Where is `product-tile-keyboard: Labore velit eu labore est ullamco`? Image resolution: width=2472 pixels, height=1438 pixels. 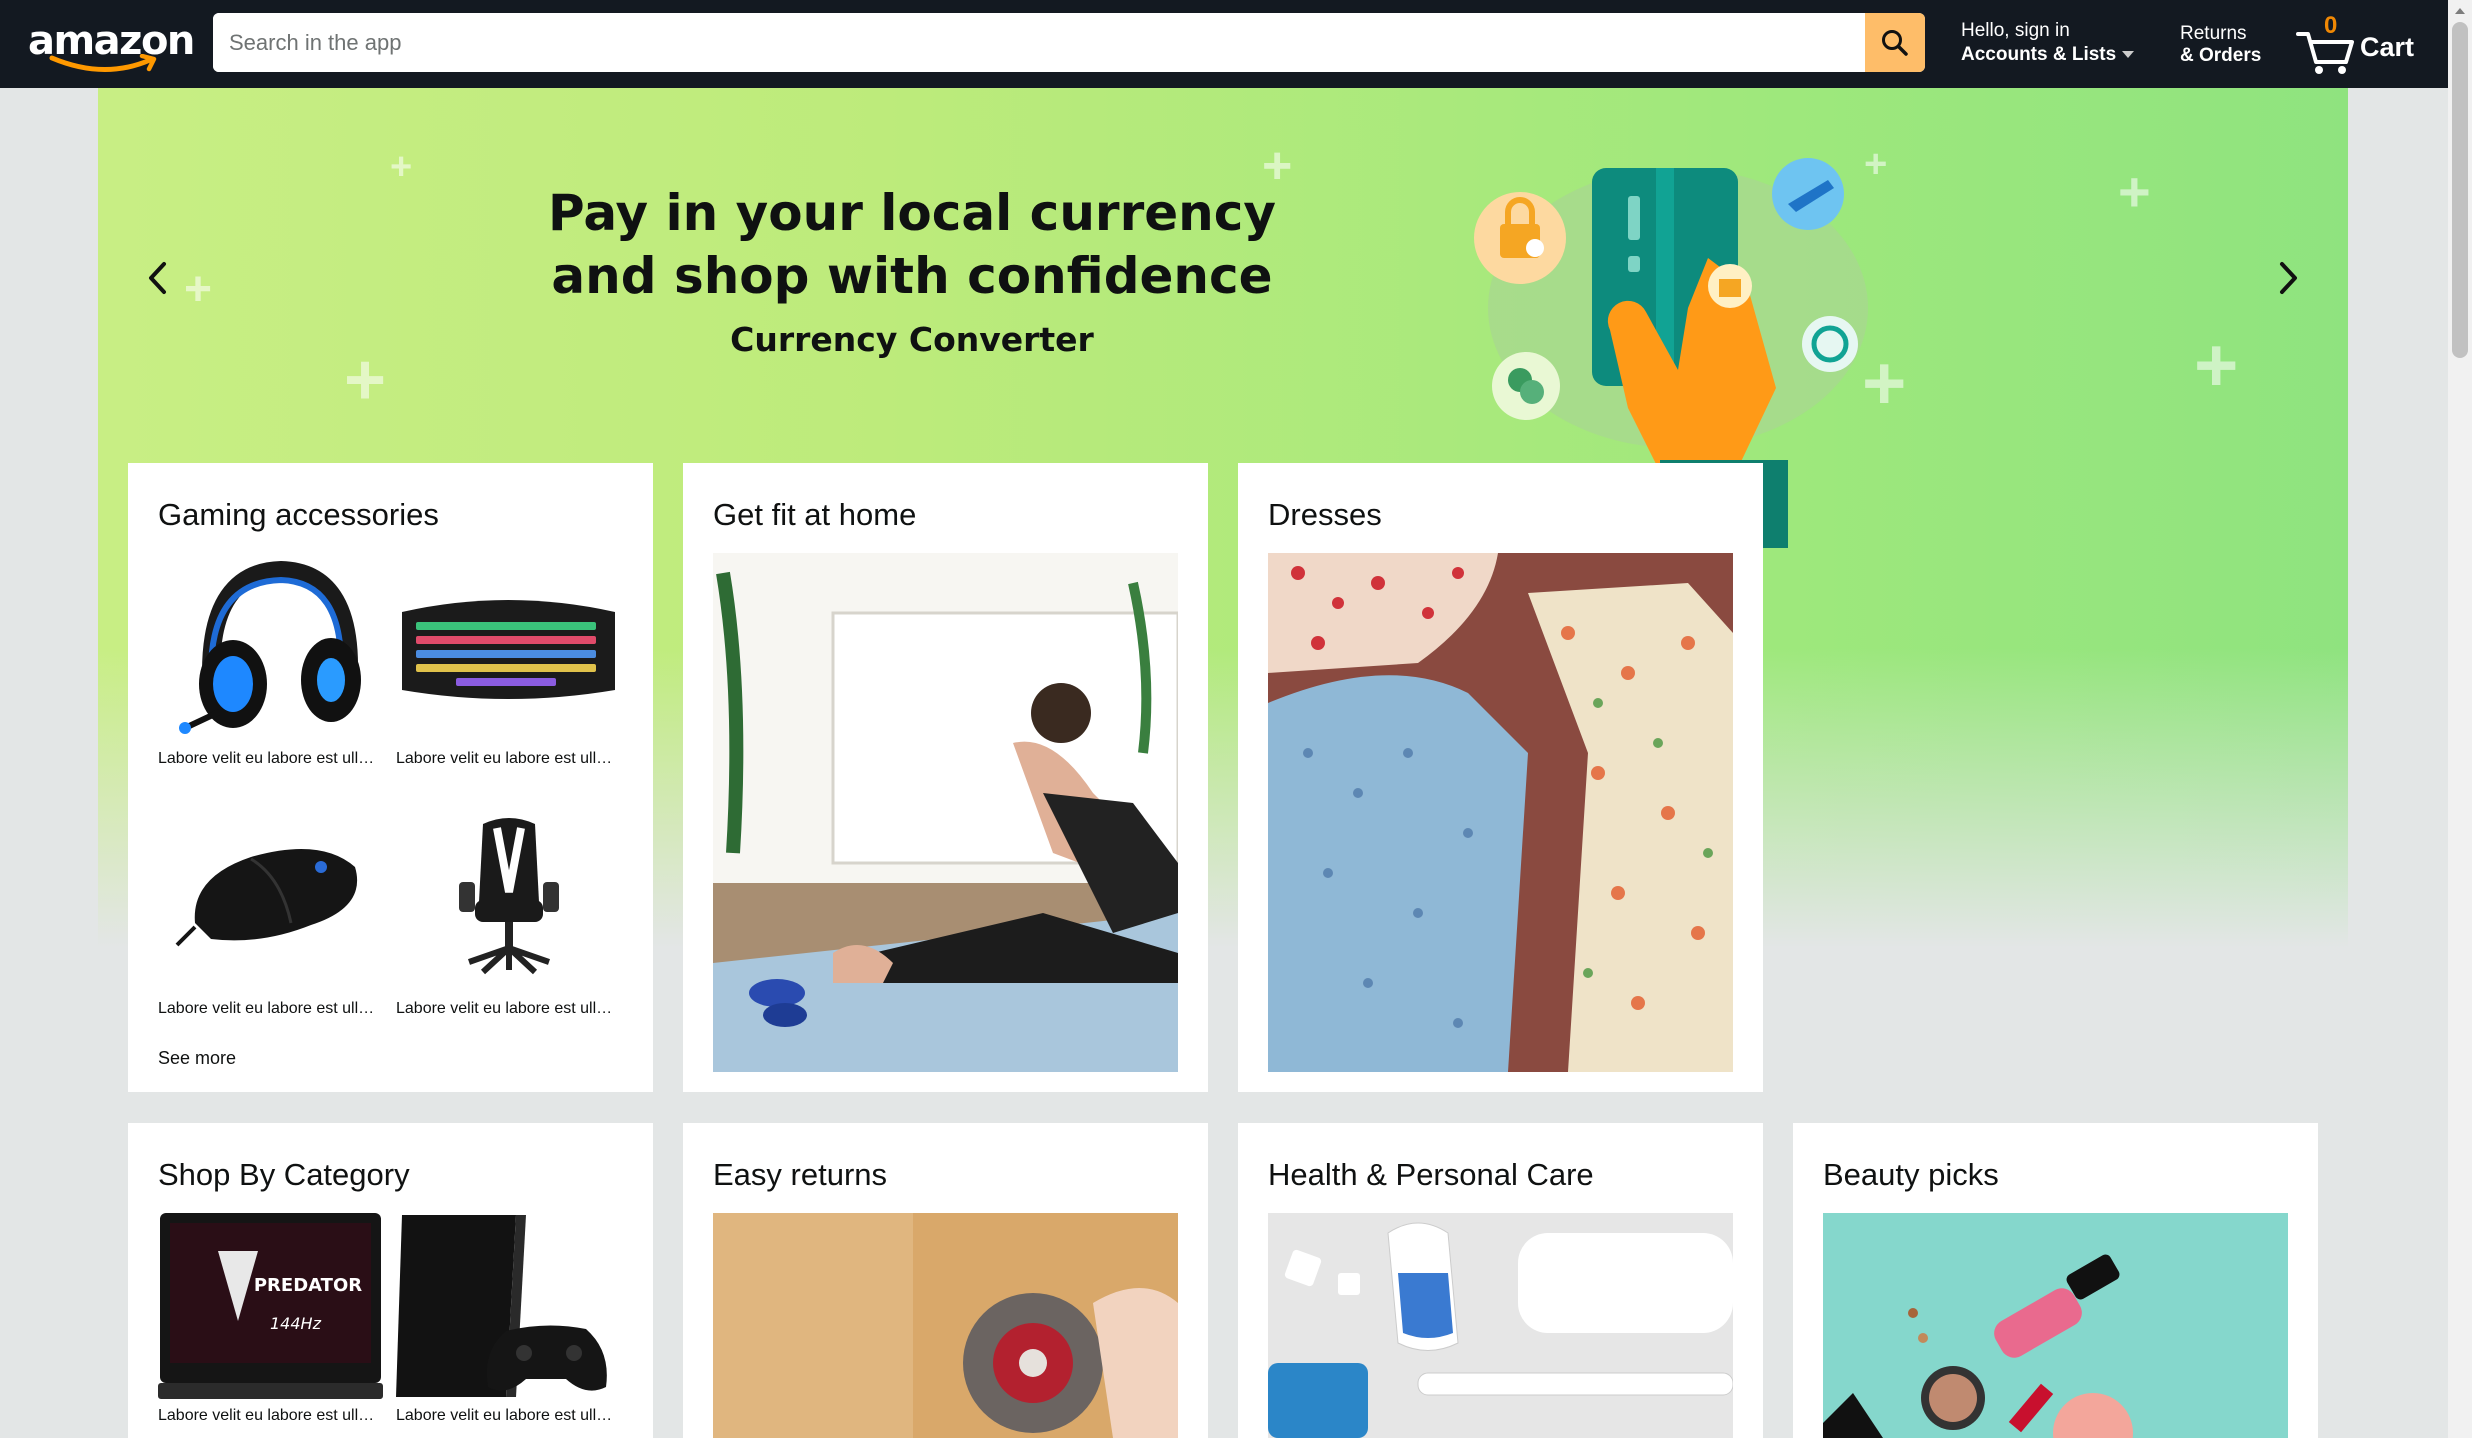
product-tile-keyboard: Labore velit eu labore est ullamco is located at coordinates (508, 658).